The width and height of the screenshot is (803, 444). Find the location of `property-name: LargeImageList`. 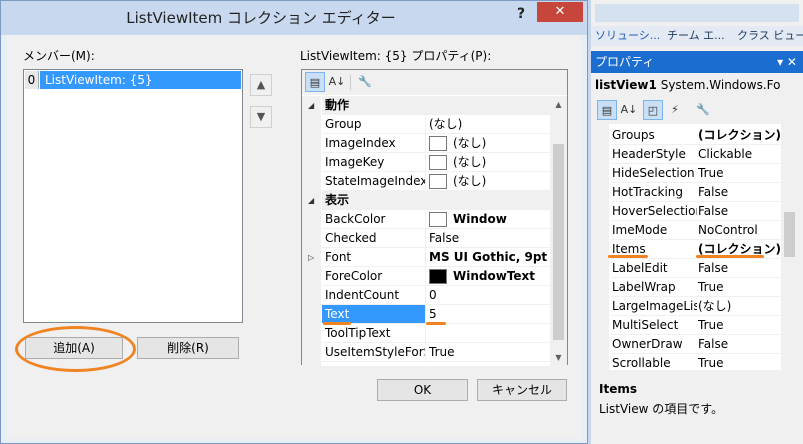

property-name: LargeImageList is located at coordinates (654, 306).